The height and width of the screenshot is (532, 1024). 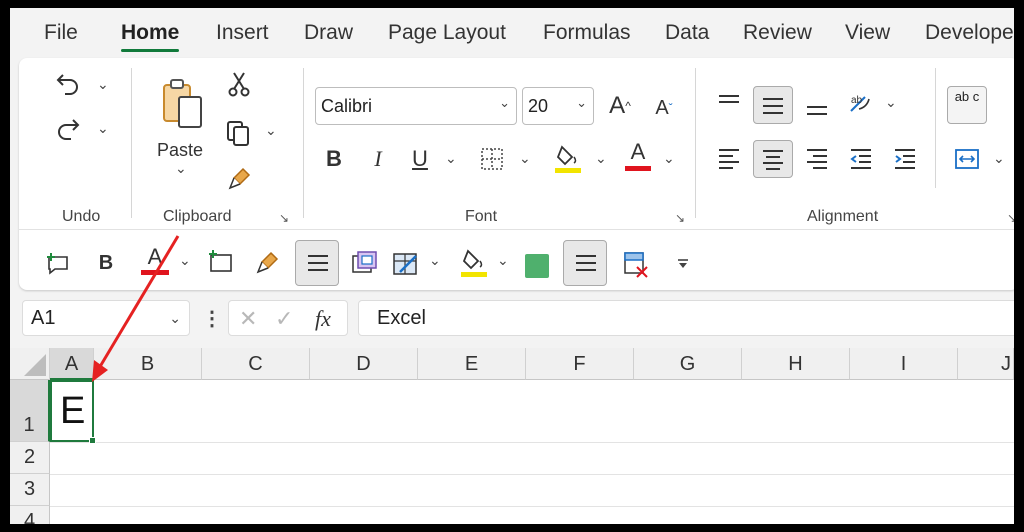 What do you see at coordinates (181, 168) in the screenshot?
I see `paste-dropdown-icon: ⌄` at bounding box center [181, 168].